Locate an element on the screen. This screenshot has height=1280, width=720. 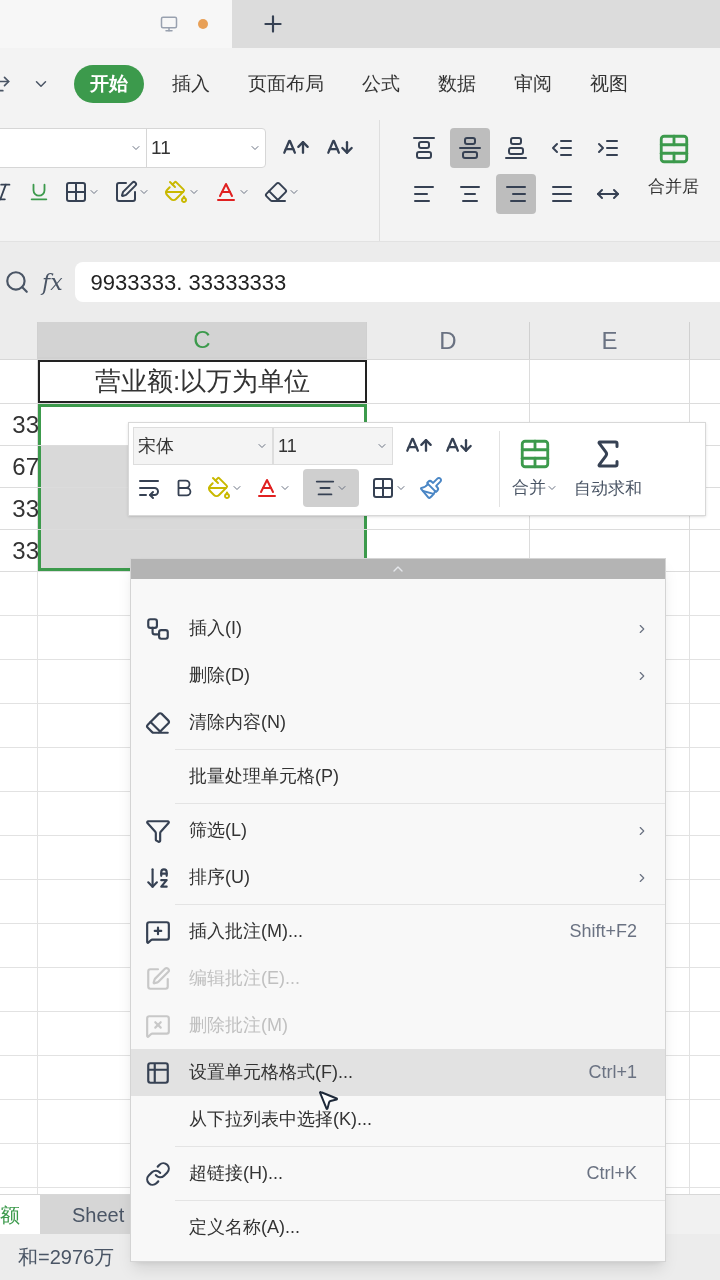
shortcut-text: Ctrl+1 is located at coordinates (612, 1072).